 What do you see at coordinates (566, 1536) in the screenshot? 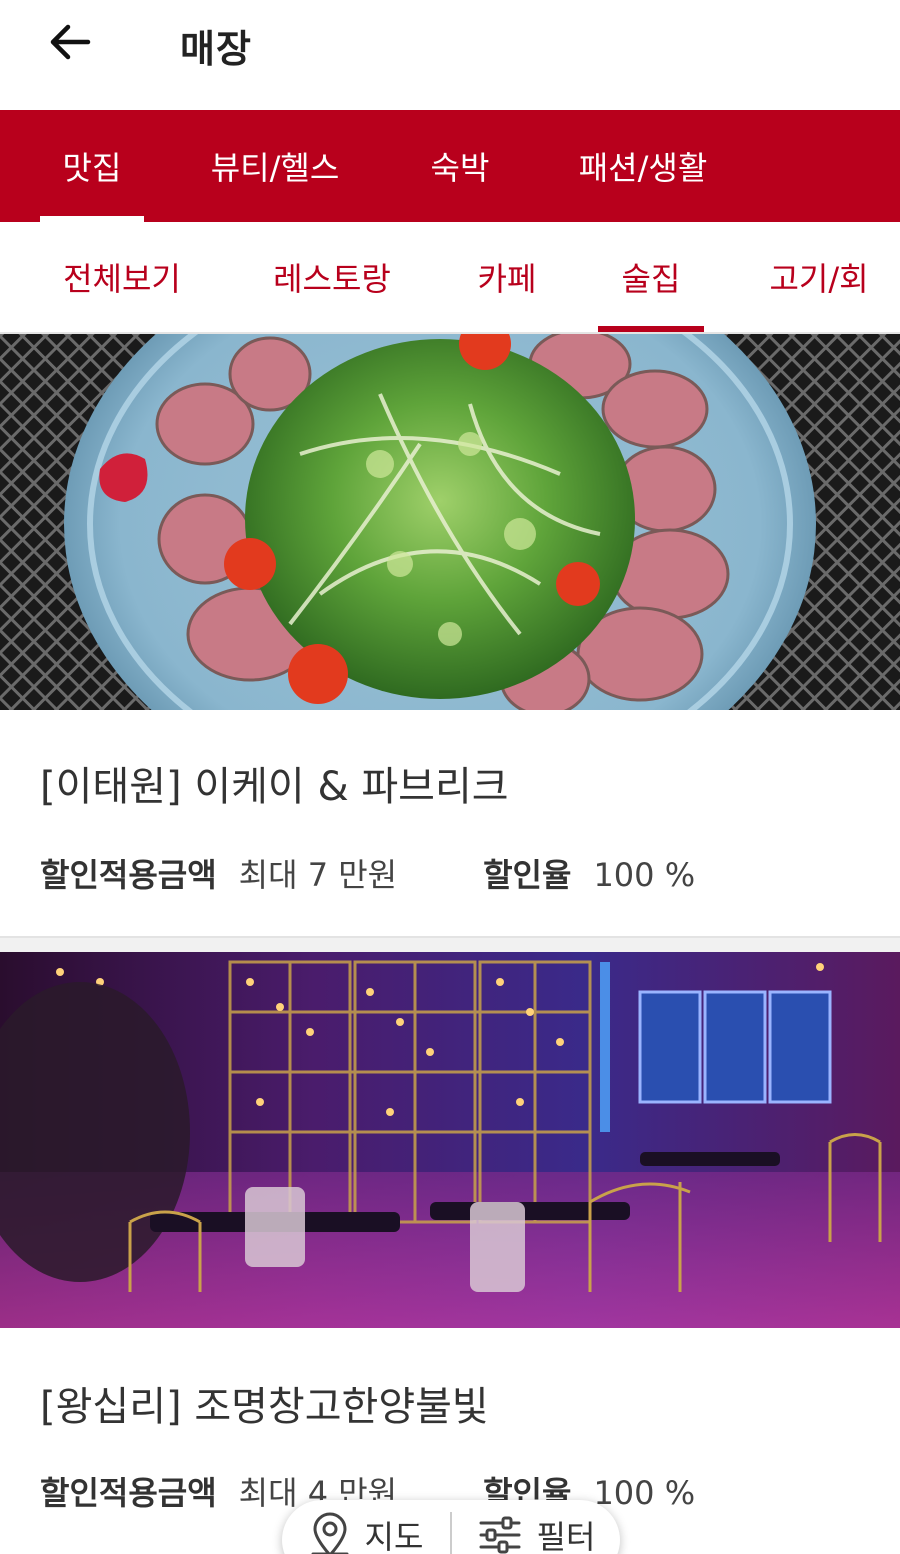
I see `filter-label: 필터` at bounding box center [566, 1536].